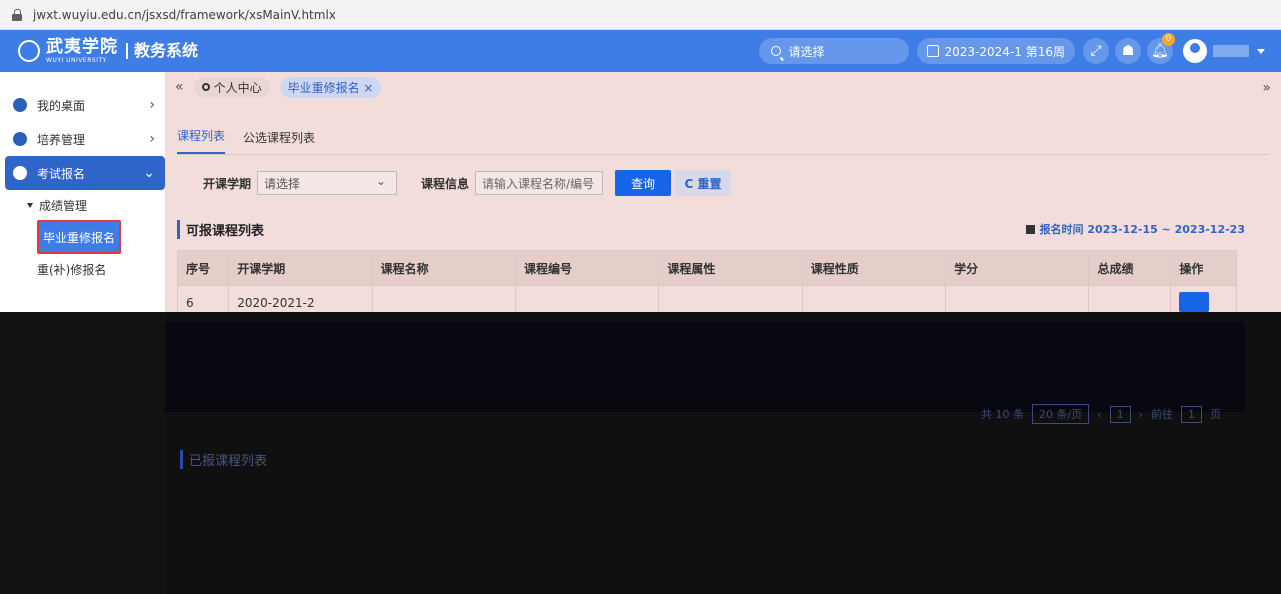 Image resolution: width=1281 pixels, height=594 pixels. Describe the element at coordinates (227, 183) in the screenshot. I see `term-filter-label: 开课学期` at that location.